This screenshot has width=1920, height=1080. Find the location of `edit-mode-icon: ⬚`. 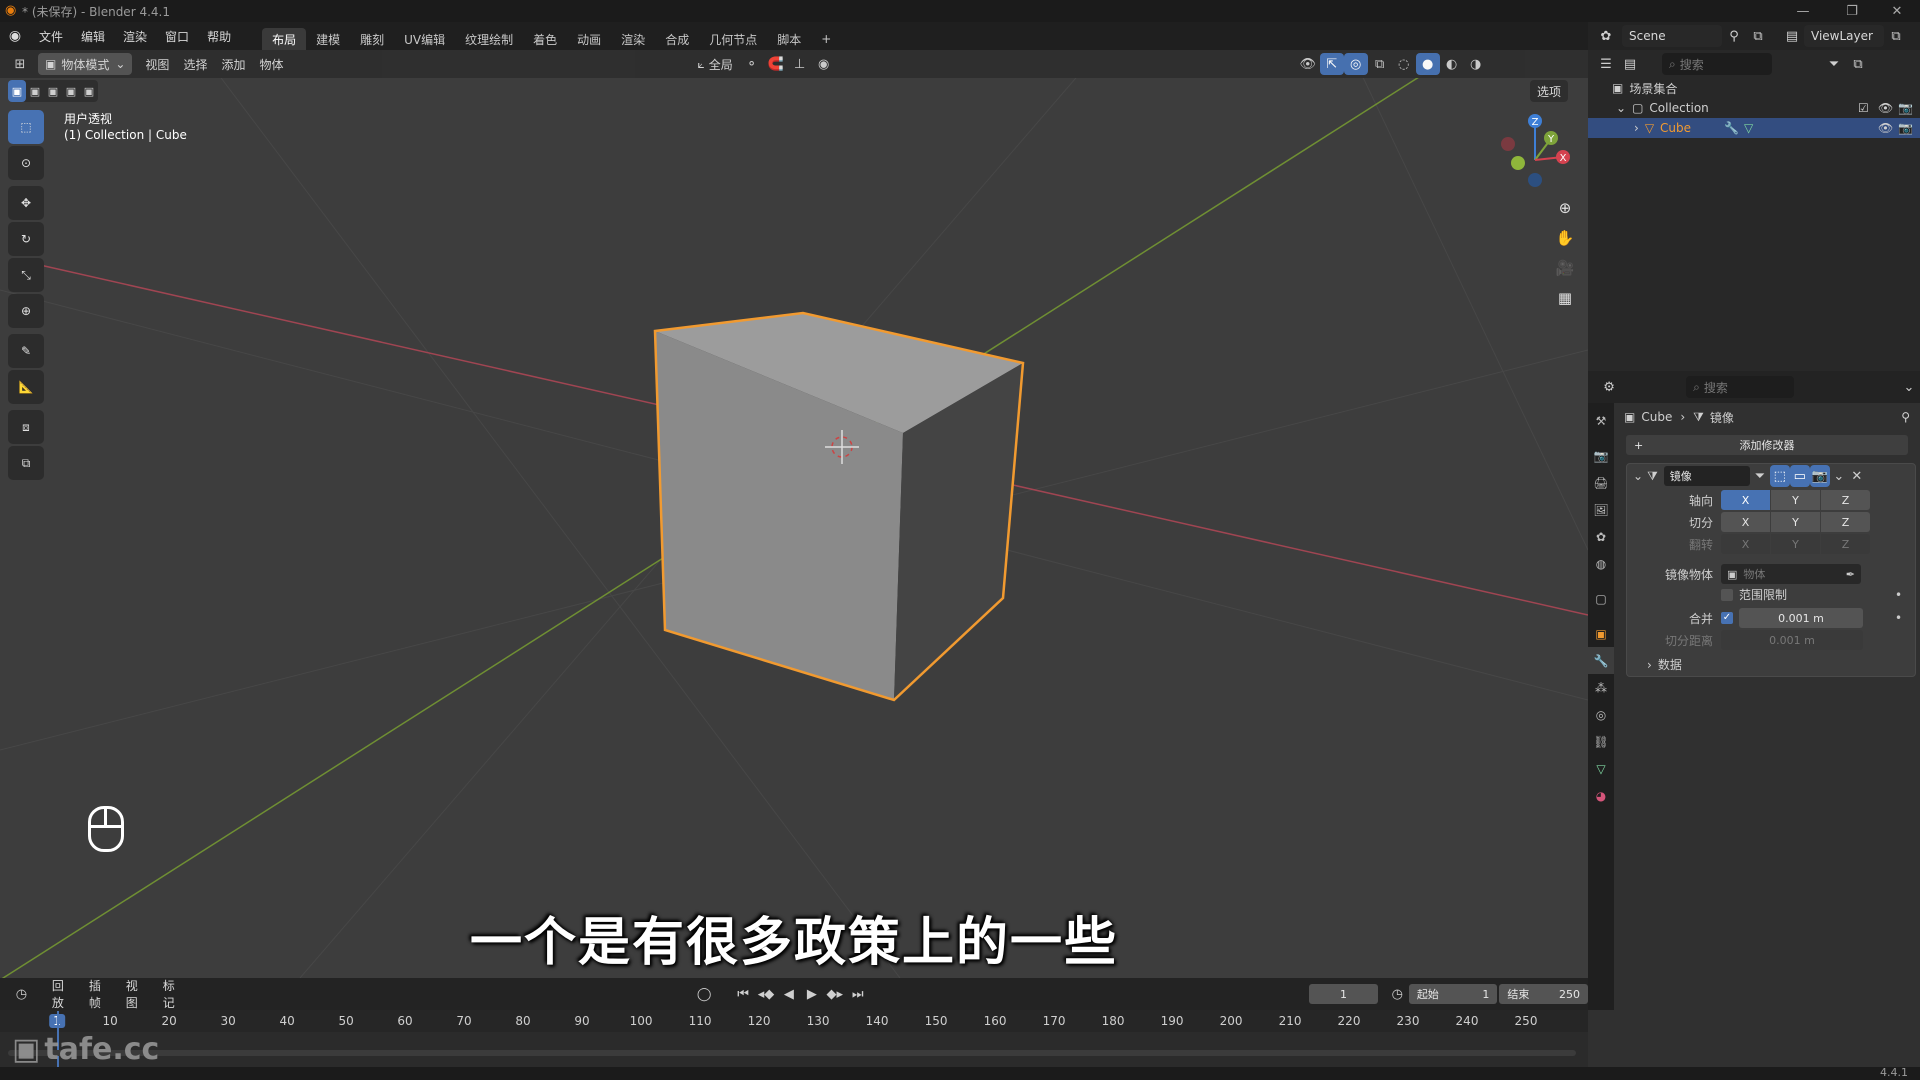

edit-mode-icon: ⬚ is located at coordinates (1779, 476).